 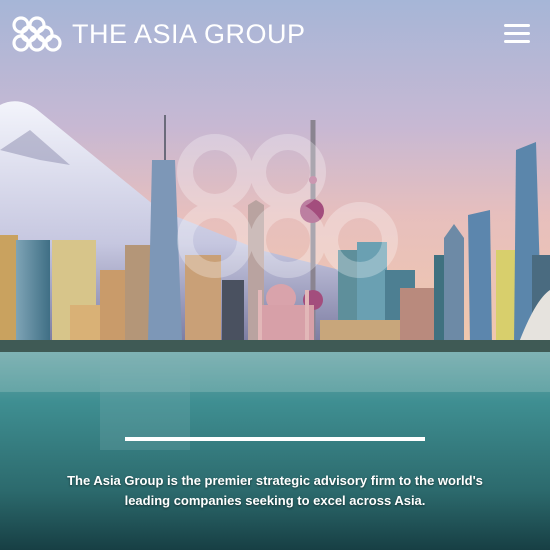 I want to click on brand-name: THE ASIA GROUP, so click(x=189, y=34).